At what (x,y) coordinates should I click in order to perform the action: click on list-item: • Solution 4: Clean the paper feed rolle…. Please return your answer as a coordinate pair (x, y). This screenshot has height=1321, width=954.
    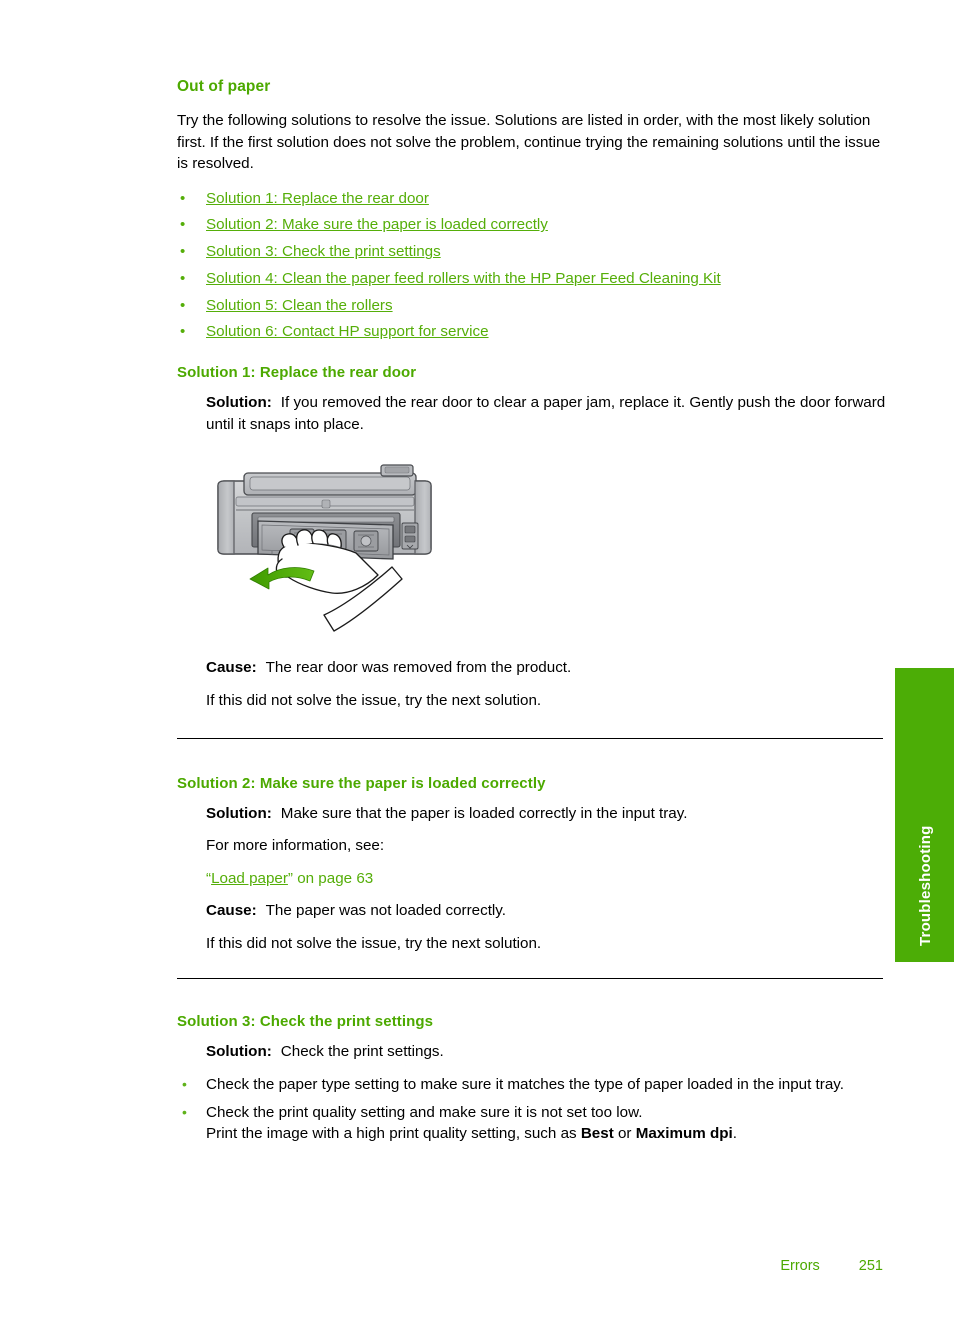
    Looking at the image, I should click on (532, 279).